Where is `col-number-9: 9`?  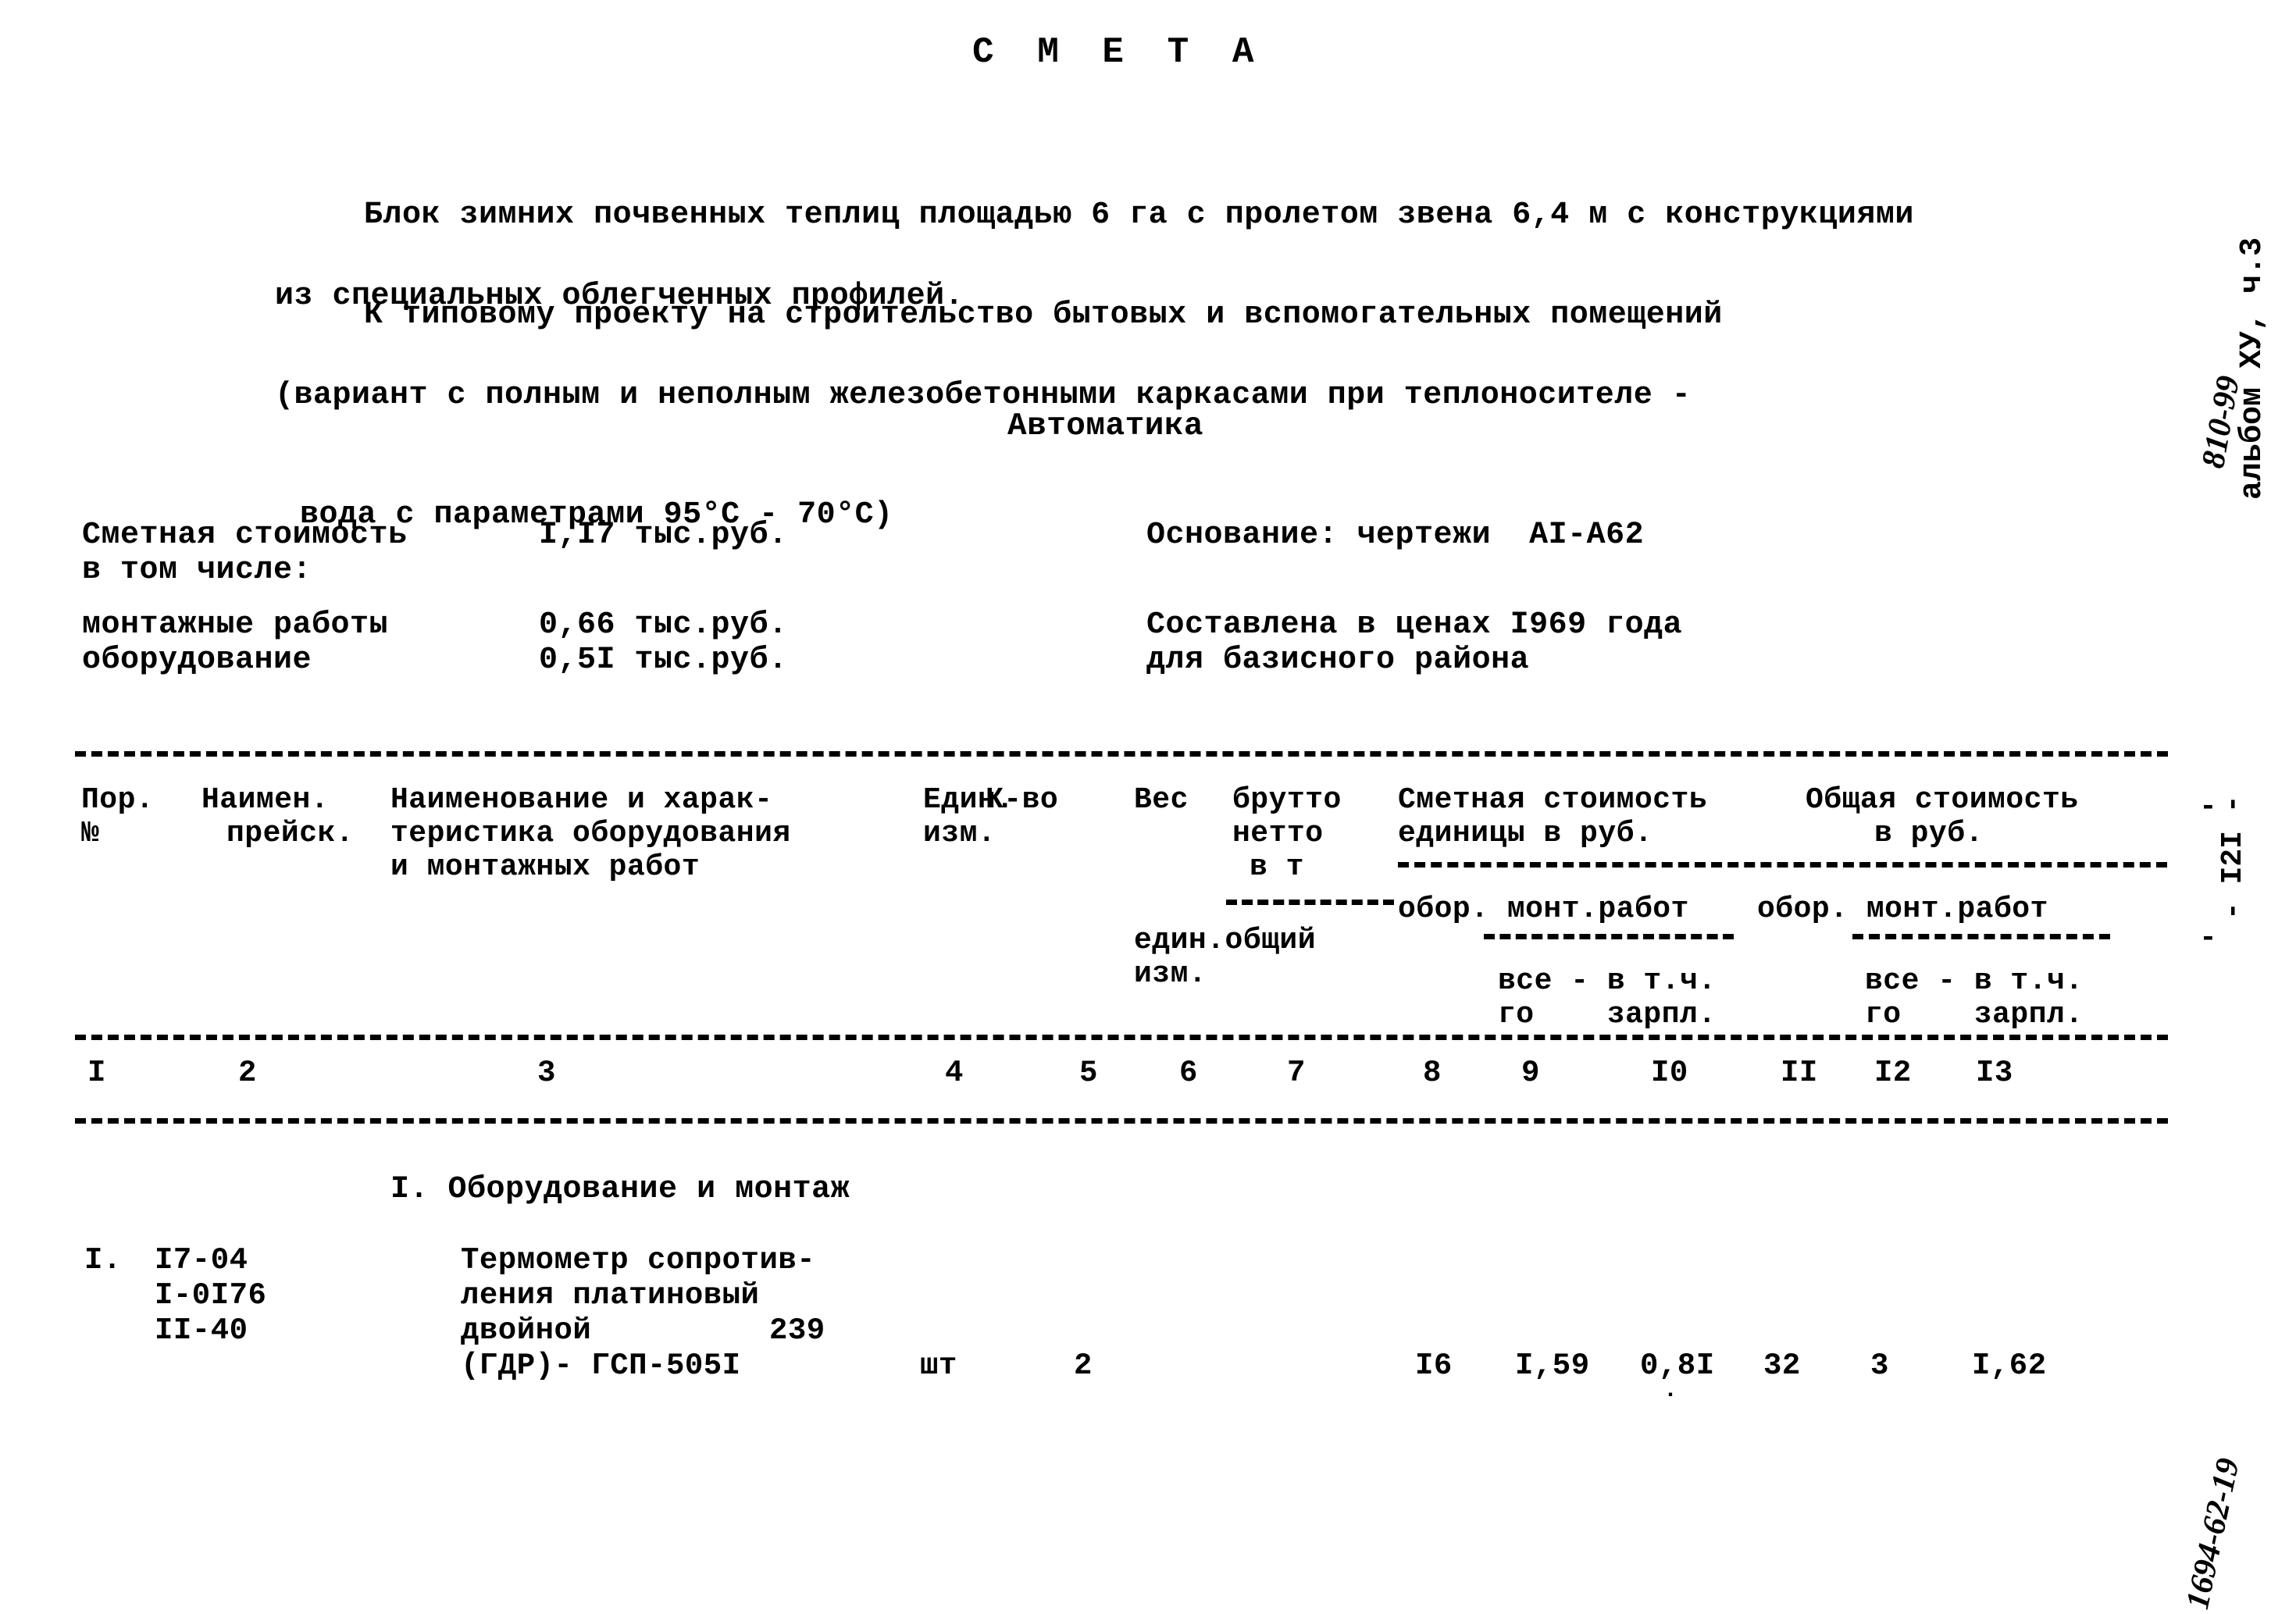
col-number-9: 9 is located at coordinates (1530, 1073).